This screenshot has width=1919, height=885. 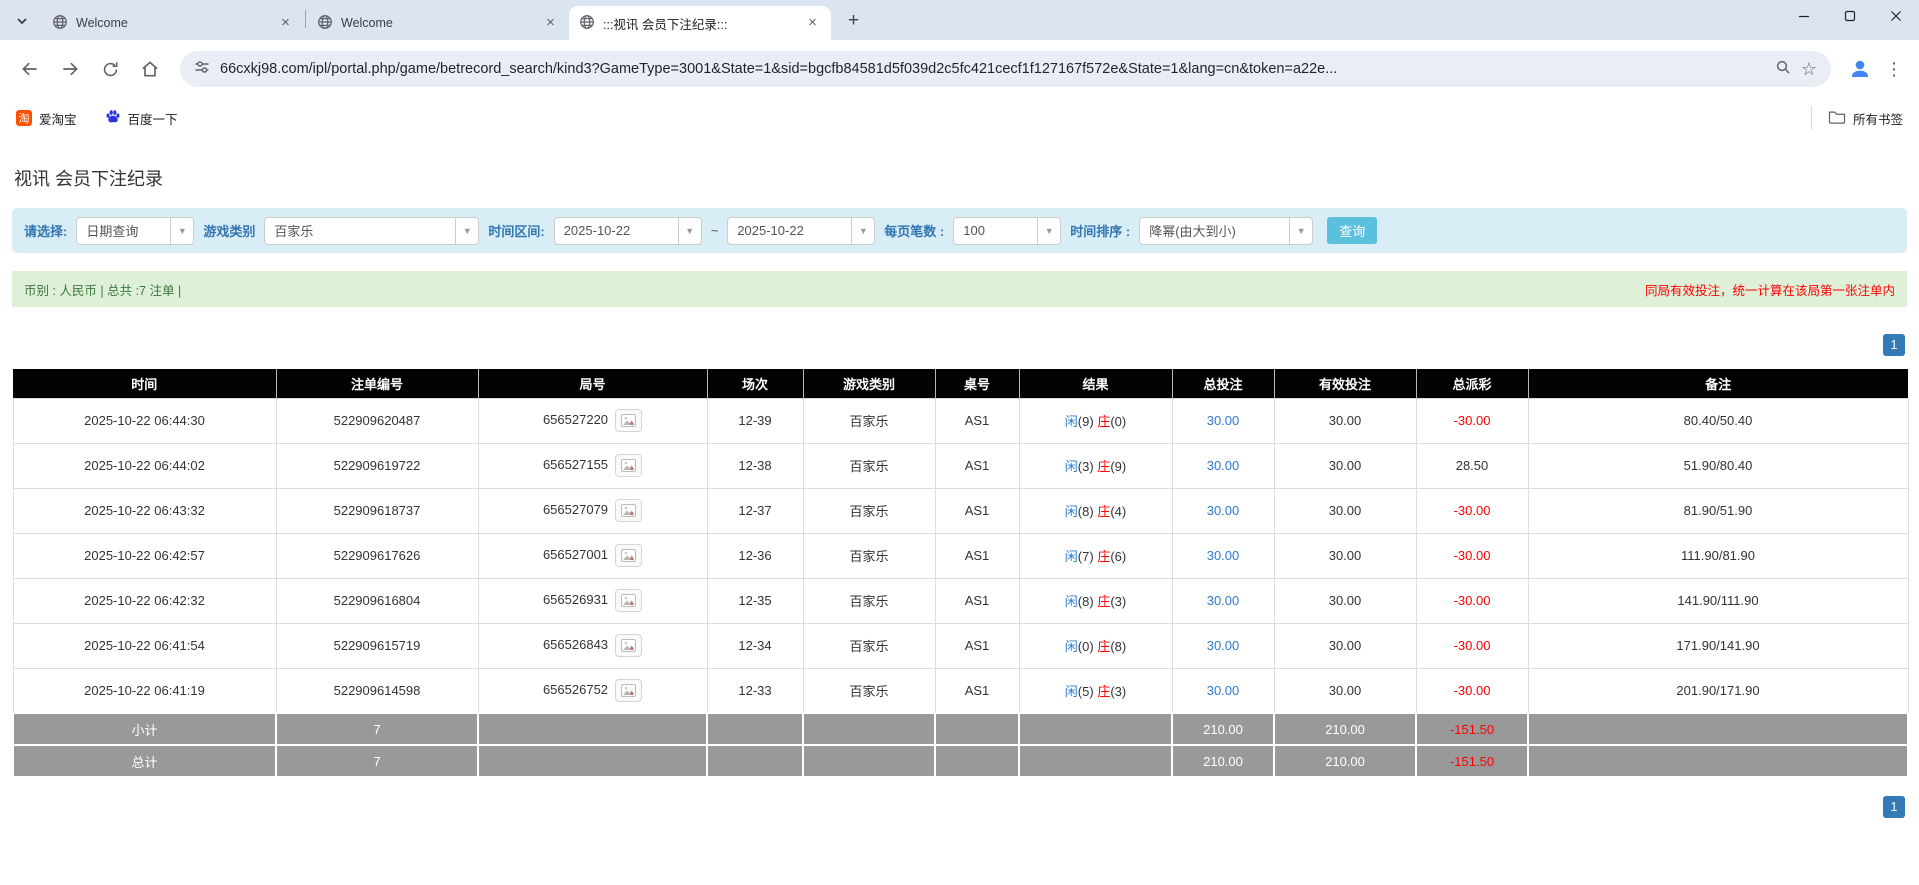 What do you see at coordinates (202, 69) in the screenshot?
I see `site-info-icon` at bounding box center [202, 69].